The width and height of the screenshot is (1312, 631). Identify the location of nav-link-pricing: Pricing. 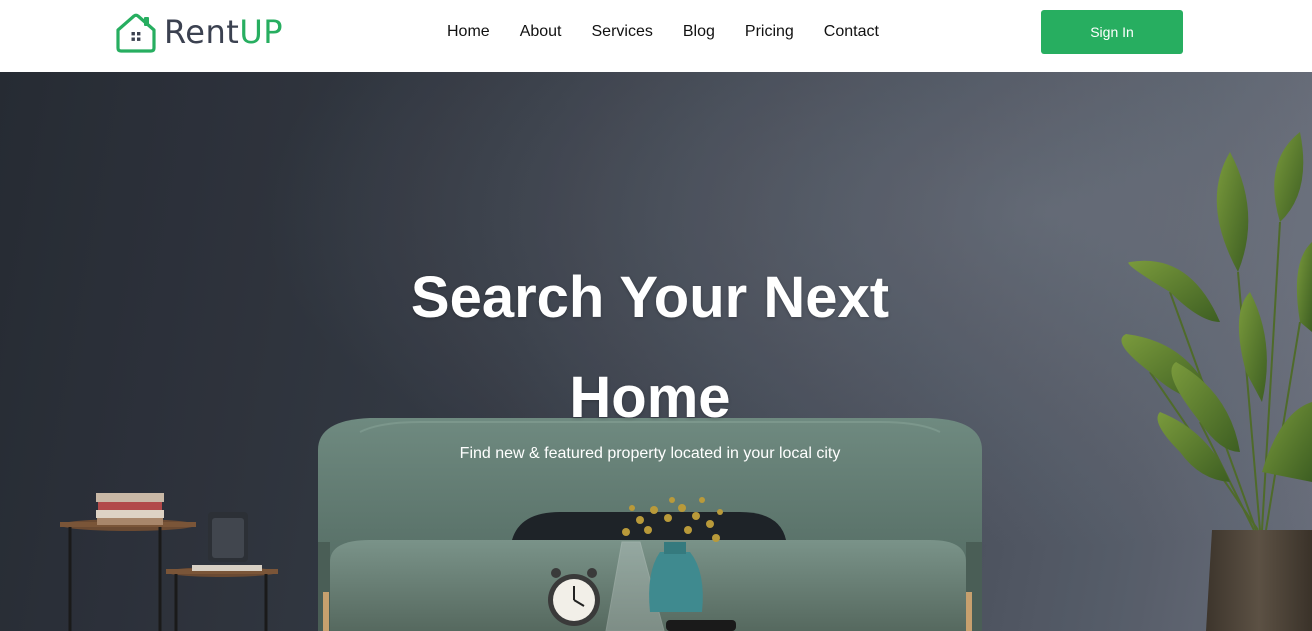
(769, 32).